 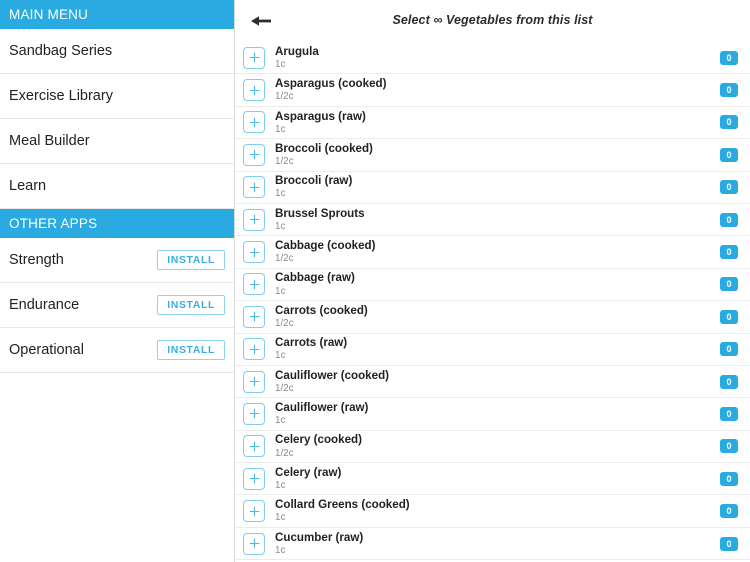 What do you see at coordinates (315, 278) in the screenshot?
I see `item-name: Cabbage (raw)` at bounding box center [315, 278].